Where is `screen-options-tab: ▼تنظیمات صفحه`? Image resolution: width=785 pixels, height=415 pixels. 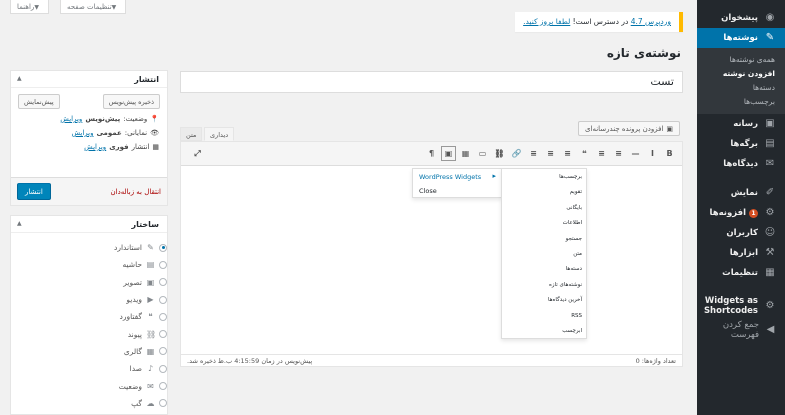
screen-options-tab: ▼تنظیمات صفحه is located at coordinates (93, 7).